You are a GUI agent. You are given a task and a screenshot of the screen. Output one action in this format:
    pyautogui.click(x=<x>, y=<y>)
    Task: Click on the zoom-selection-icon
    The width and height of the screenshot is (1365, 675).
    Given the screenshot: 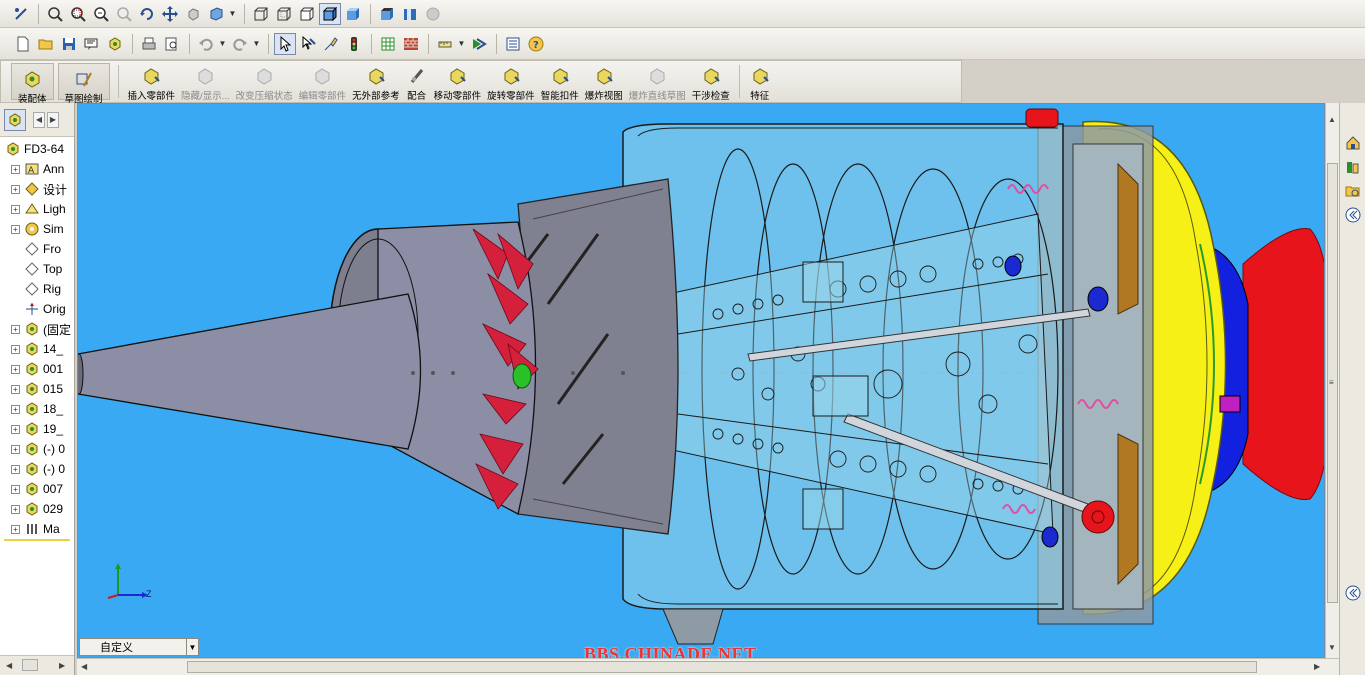 What is the action you would take?
    pyautogui.click(x=124, y=14)
    